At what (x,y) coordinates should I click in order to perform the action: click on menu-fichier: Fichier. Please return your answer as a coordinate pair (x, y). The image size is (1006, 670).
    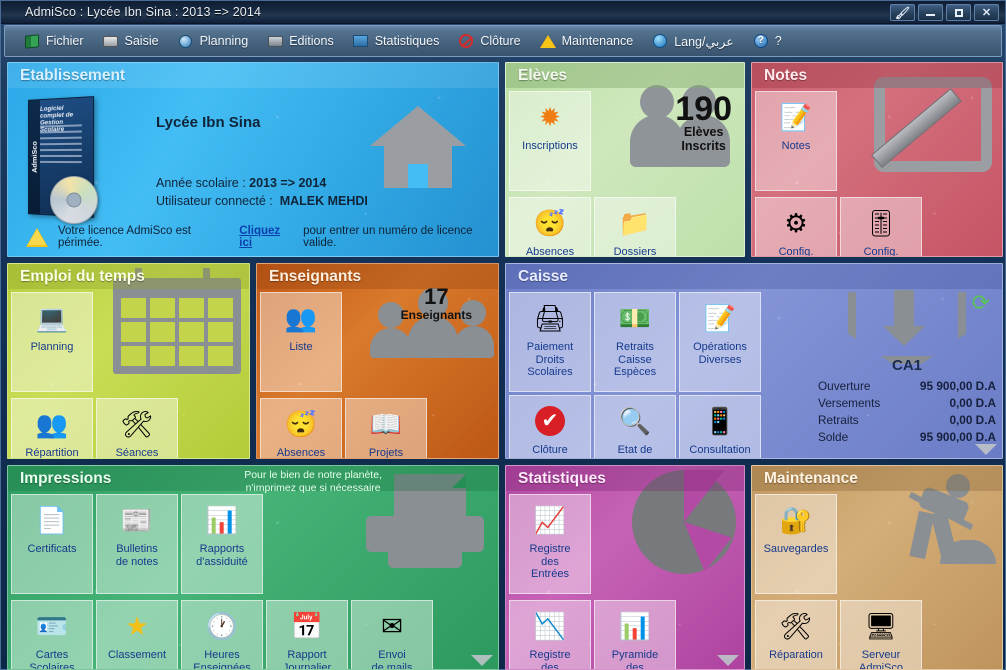
    Looking at the image, I should click on (53, 41).